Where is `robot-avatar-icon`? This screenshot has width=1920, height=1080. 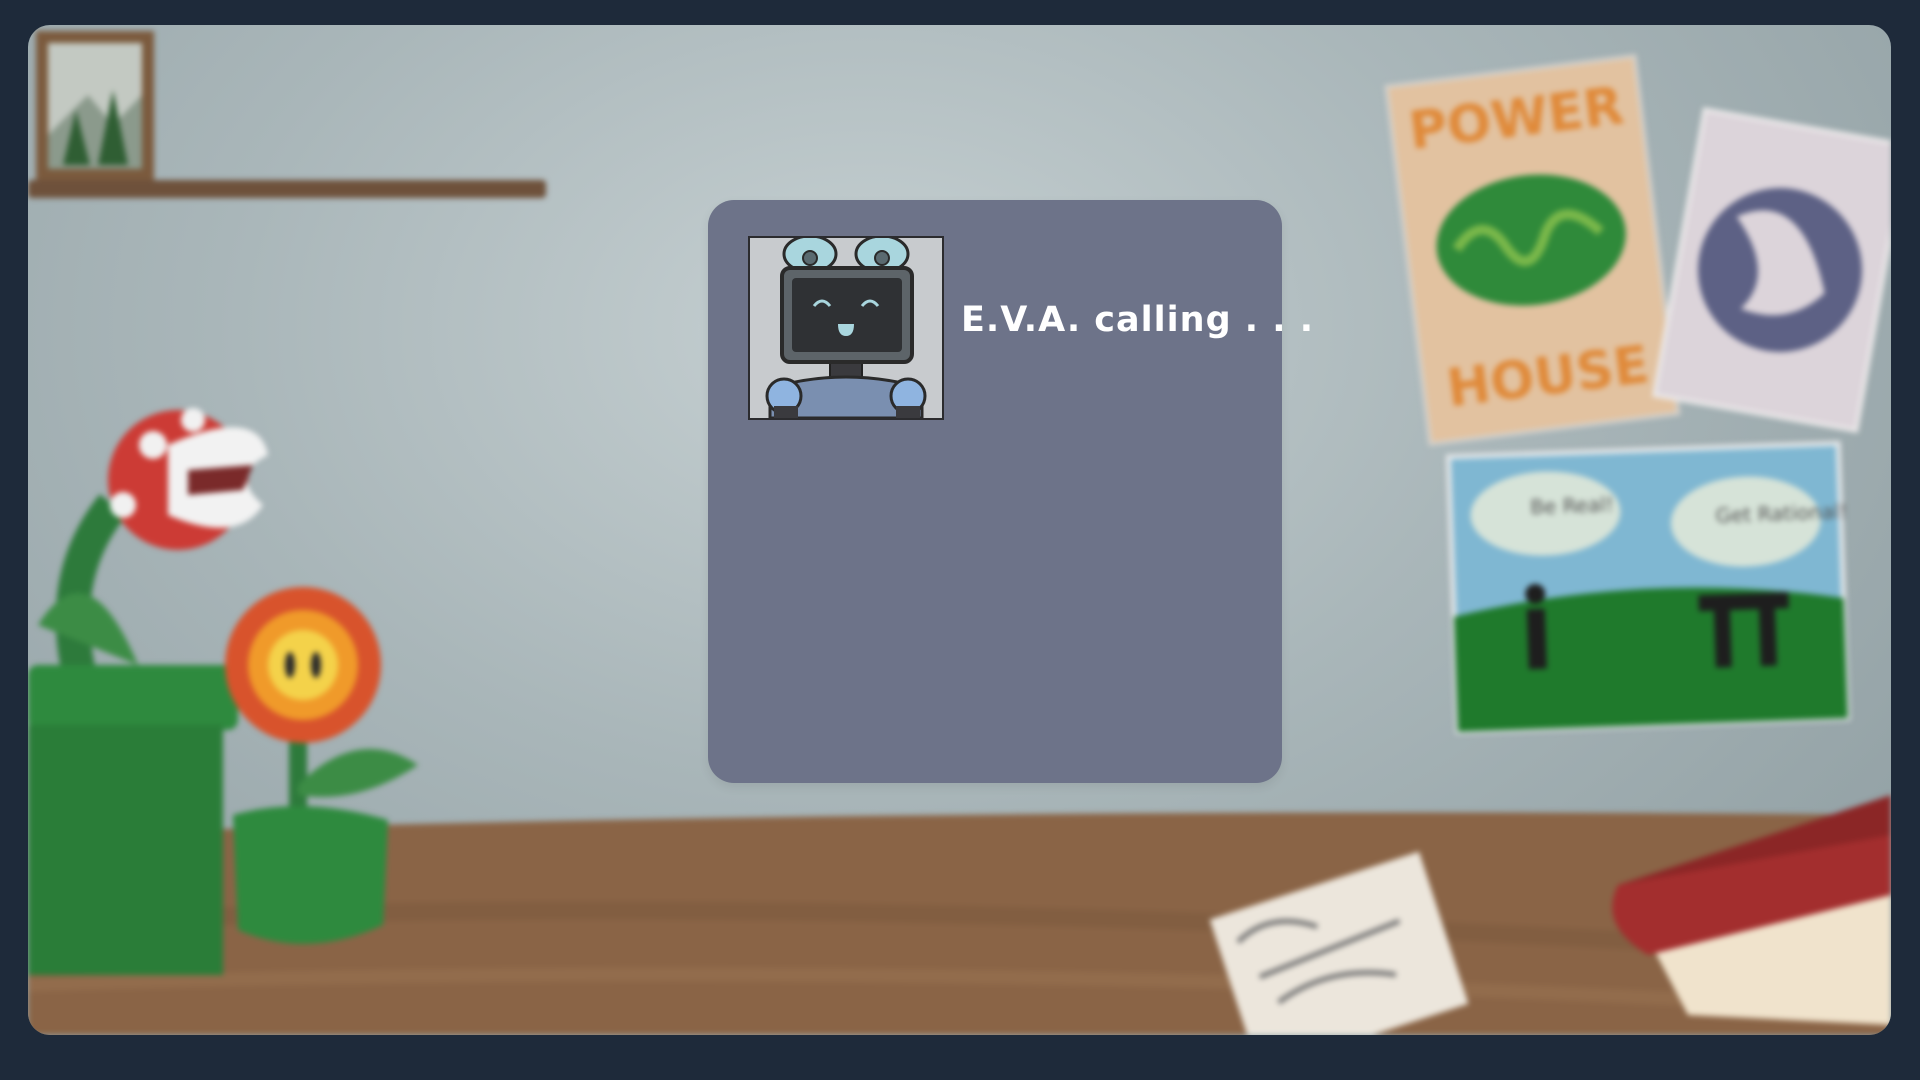
robot-avatar-icon is located at coordinates (846, 328).